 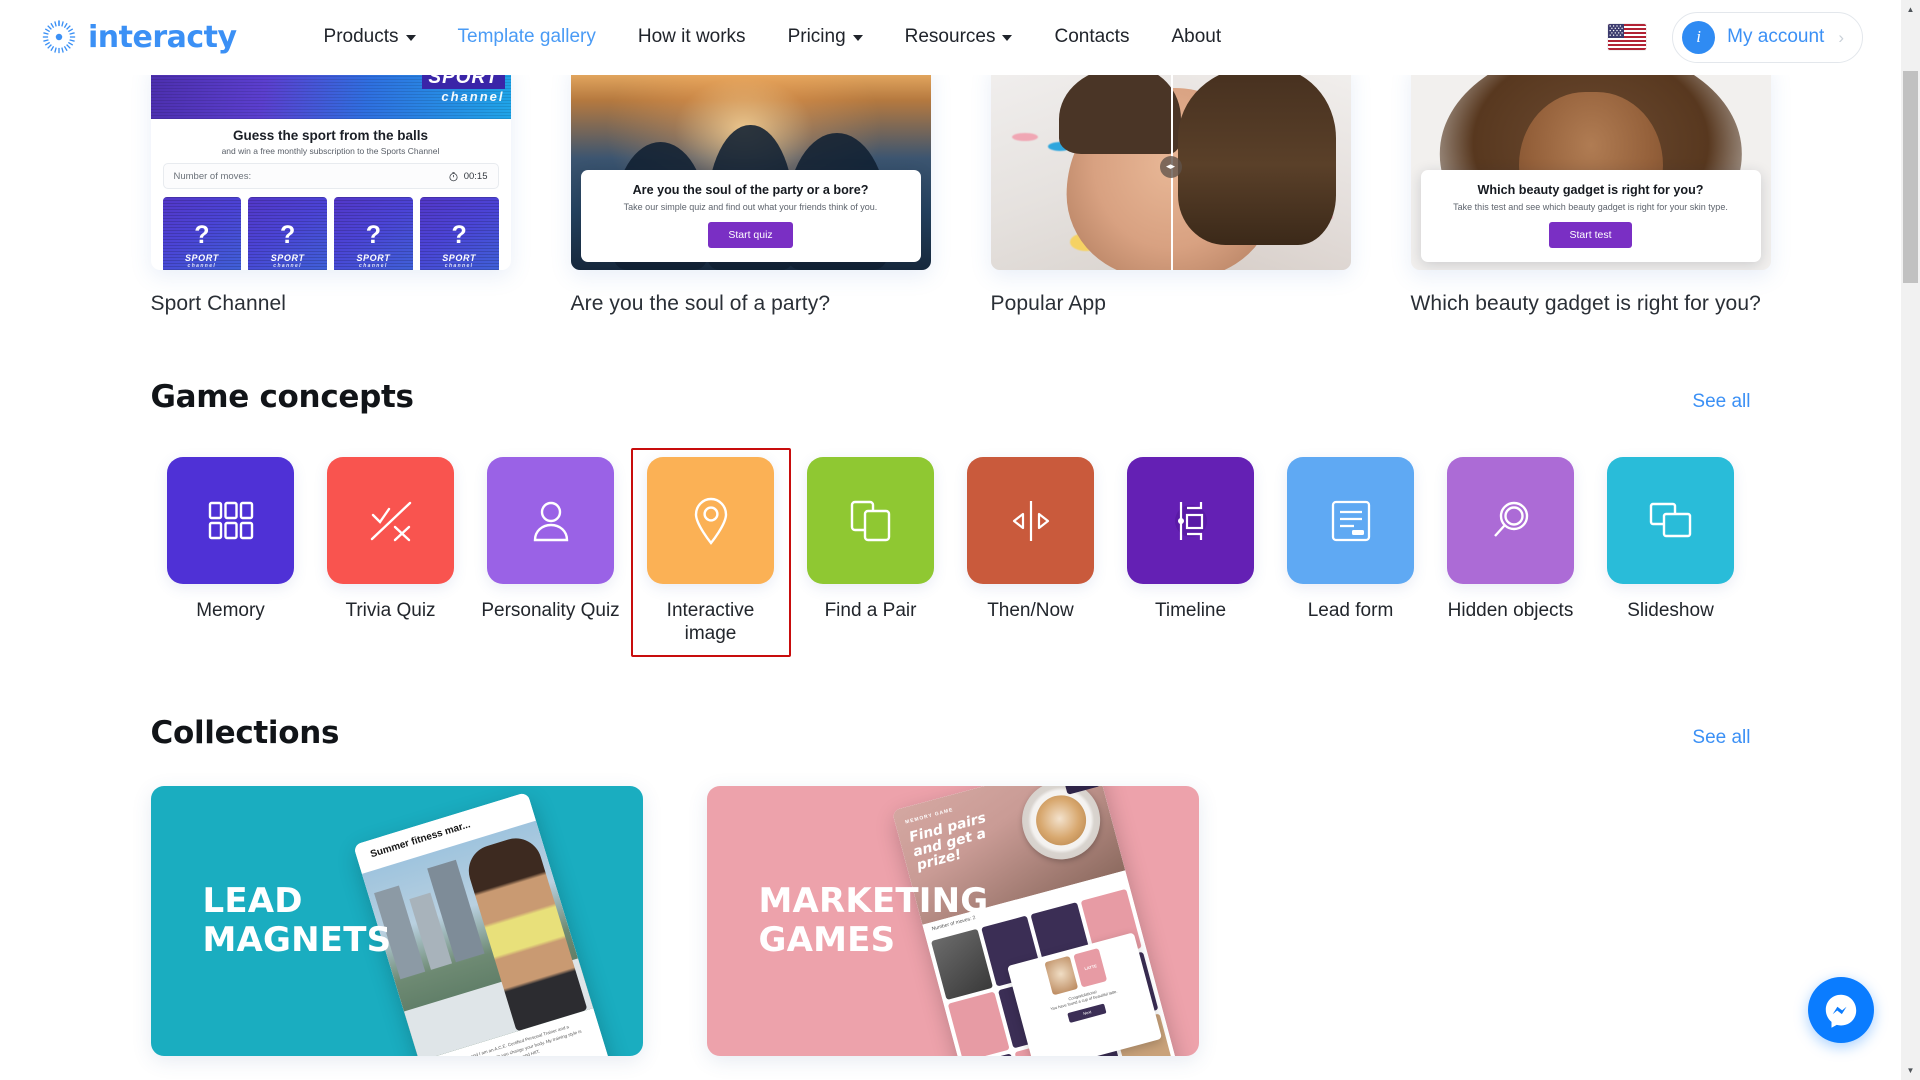 I want to click on stacked-slides-icon, so click(x=1670, y=519).